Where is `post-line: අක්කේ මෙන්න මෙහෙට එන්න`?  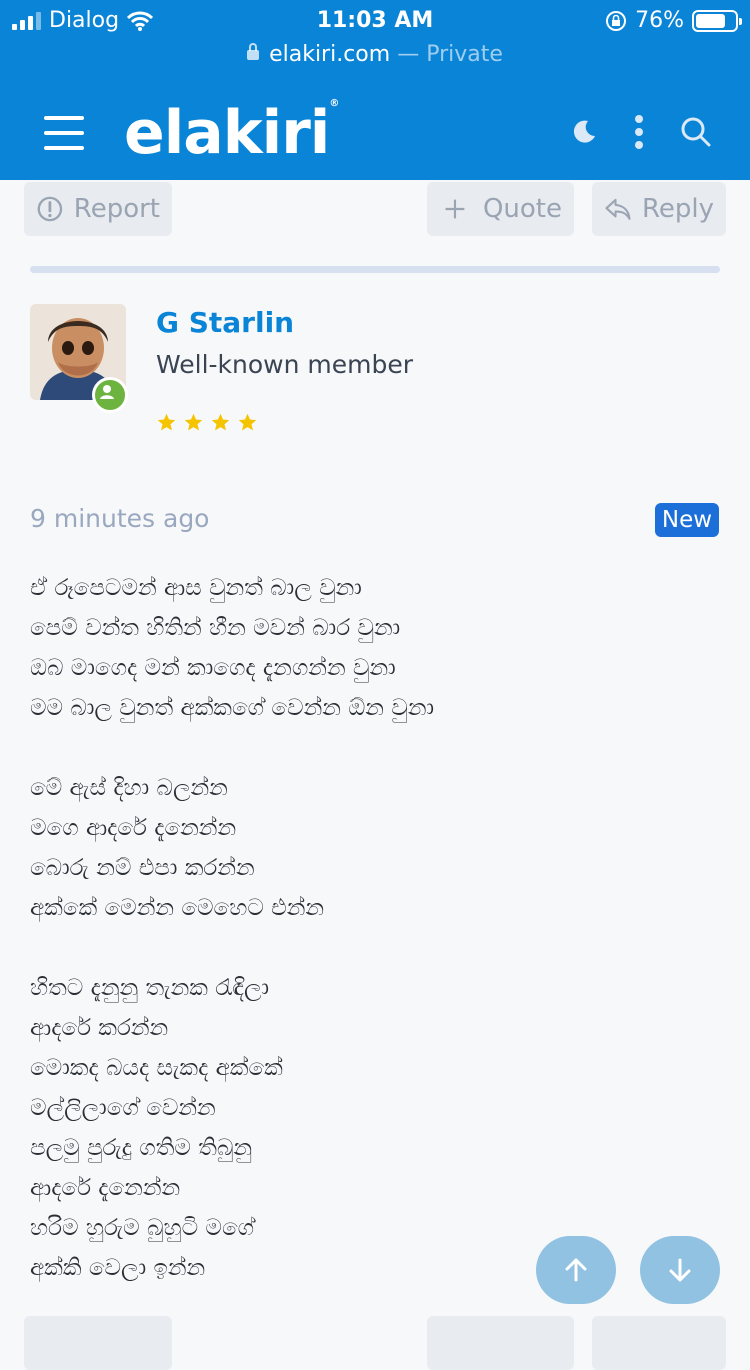
post-line: අක්කේ මෙන්න මෙහෙට එන්න is located at coordinates (177, 908).